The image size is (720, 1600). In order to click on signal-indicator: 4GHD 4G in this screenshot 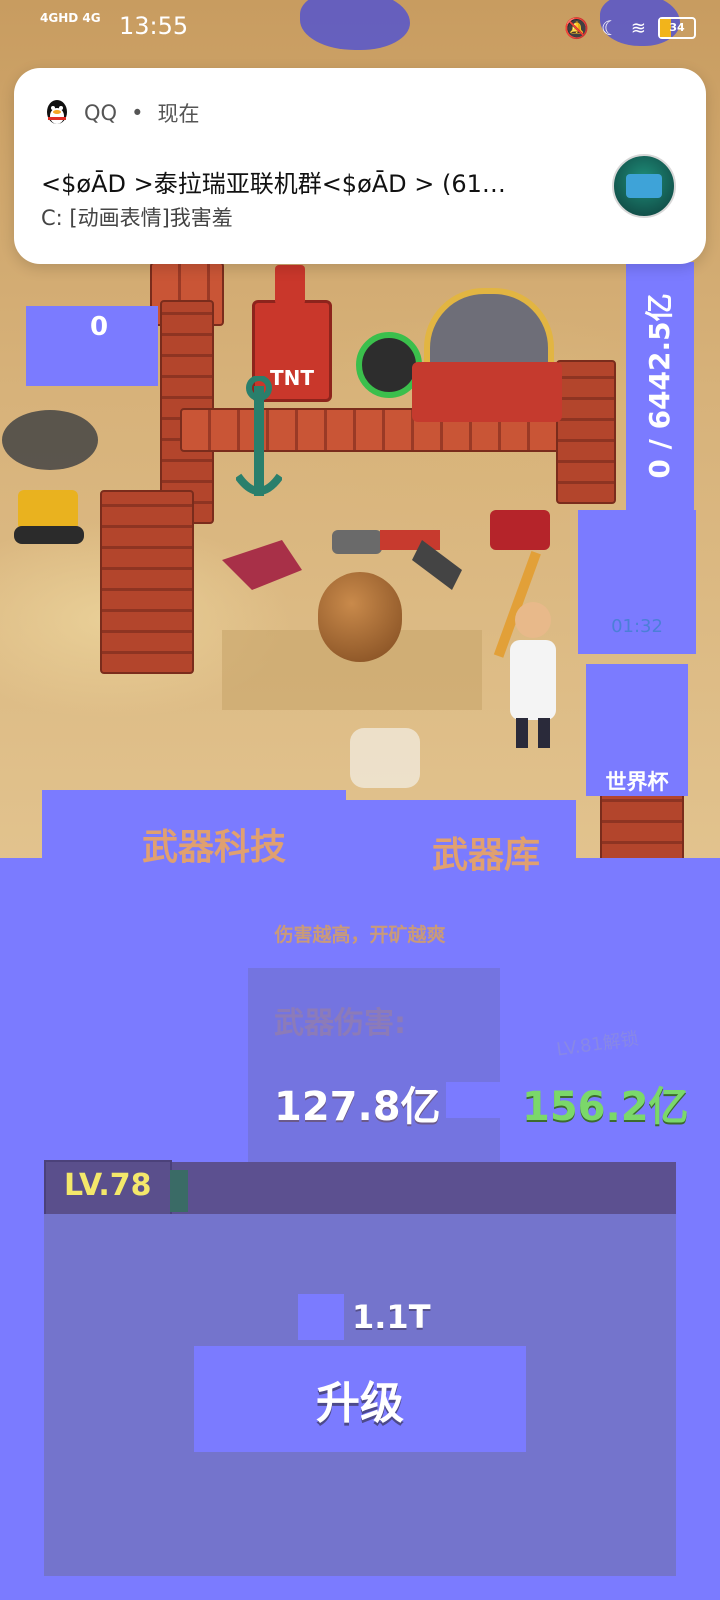, I will do `click(70, 18)`.